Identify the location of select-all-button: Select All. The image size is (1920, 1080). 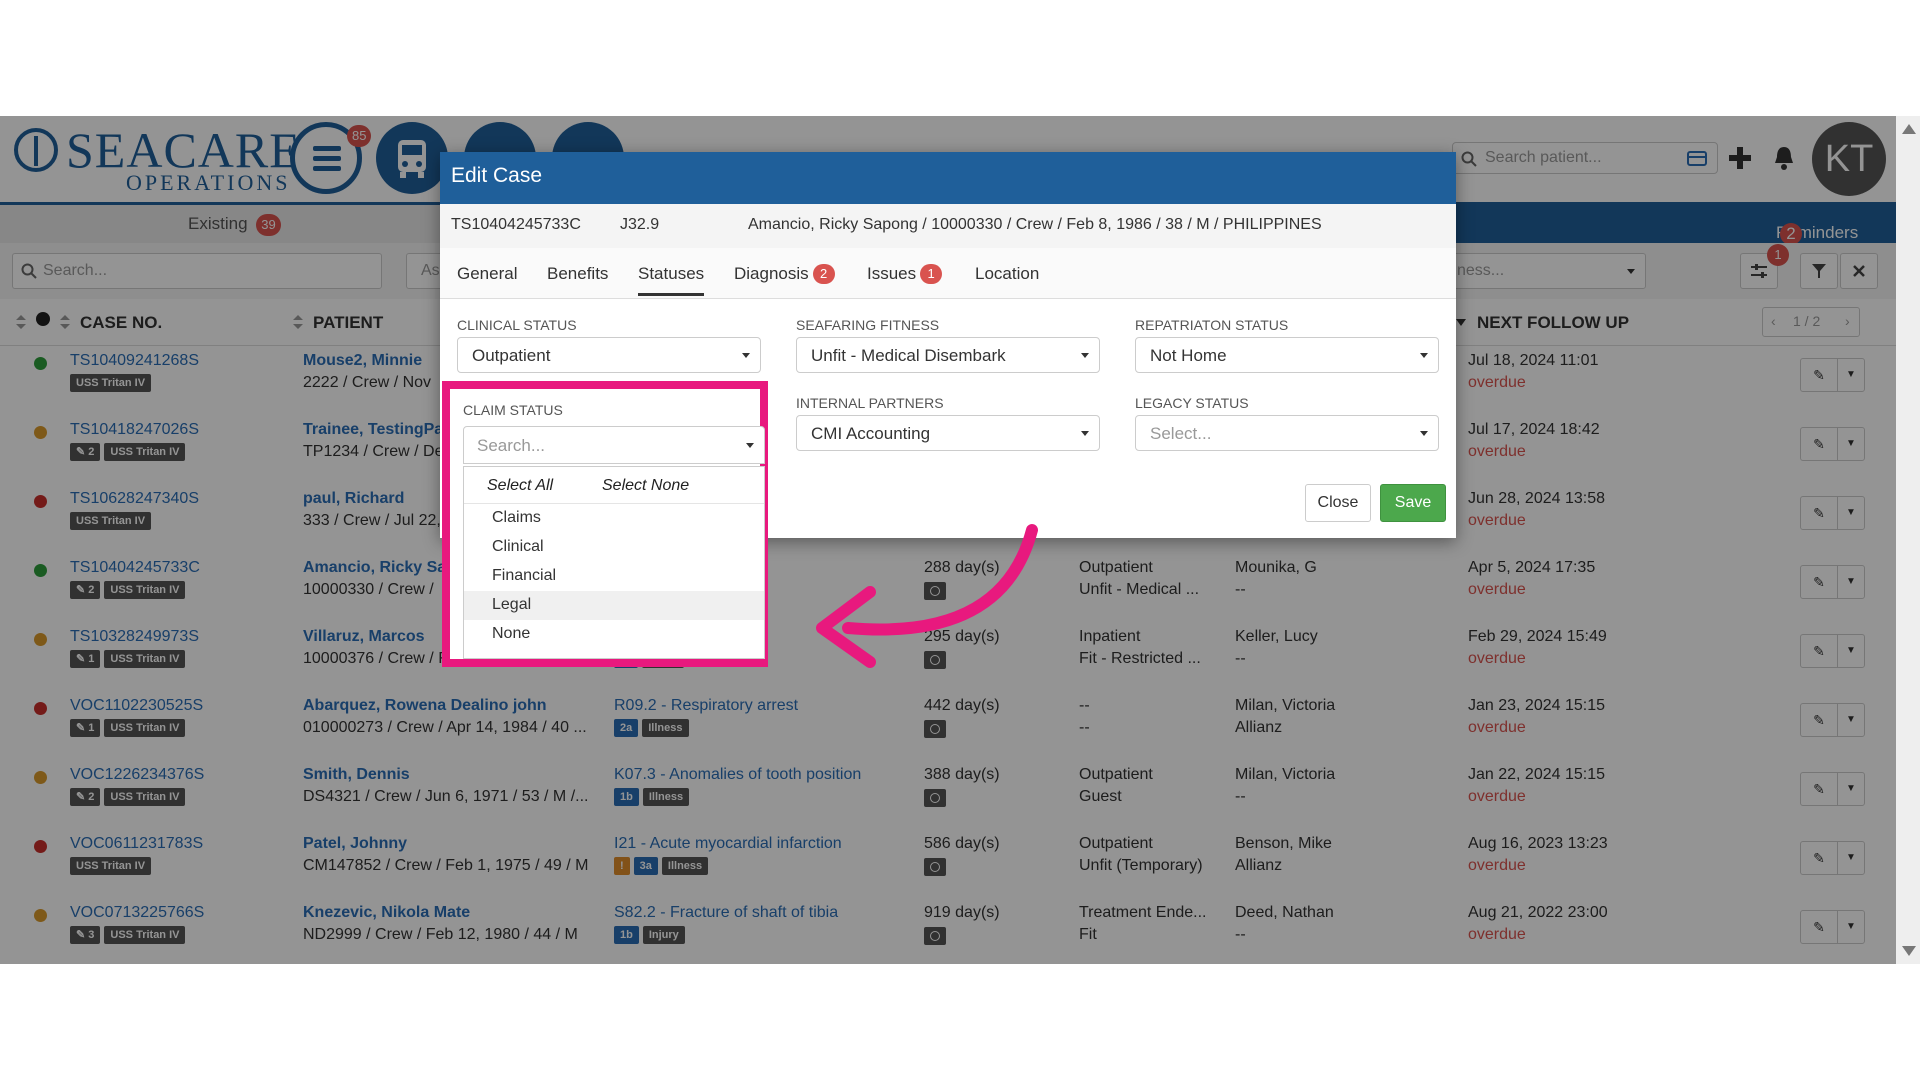
(520, 486).